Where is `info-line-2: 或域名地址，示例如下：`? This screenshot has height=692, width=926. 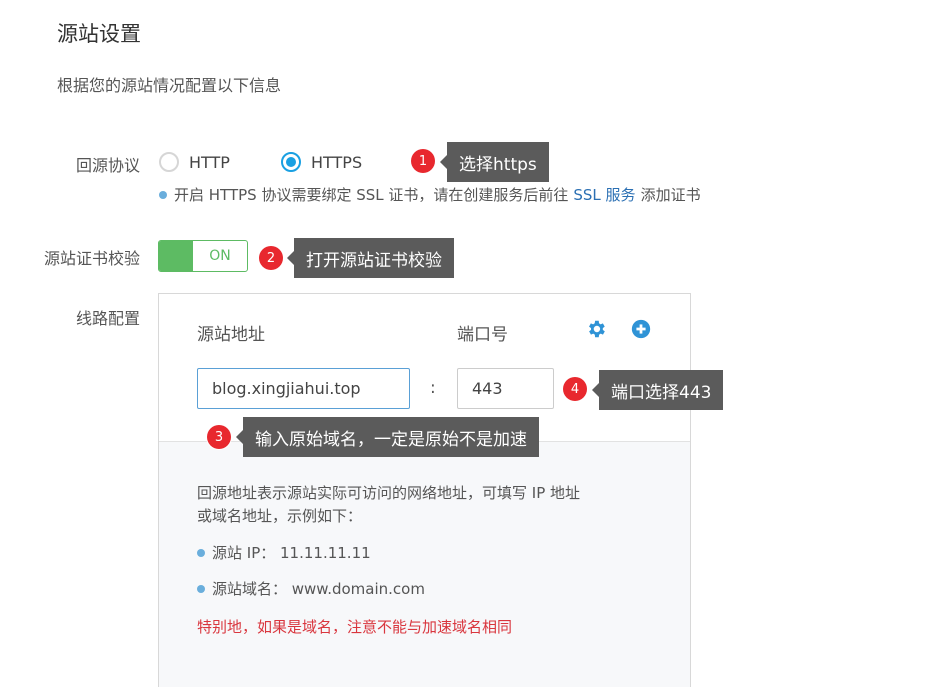
info-line-2: 或域名地址，示例如下： is located at coordinates (280, 516).